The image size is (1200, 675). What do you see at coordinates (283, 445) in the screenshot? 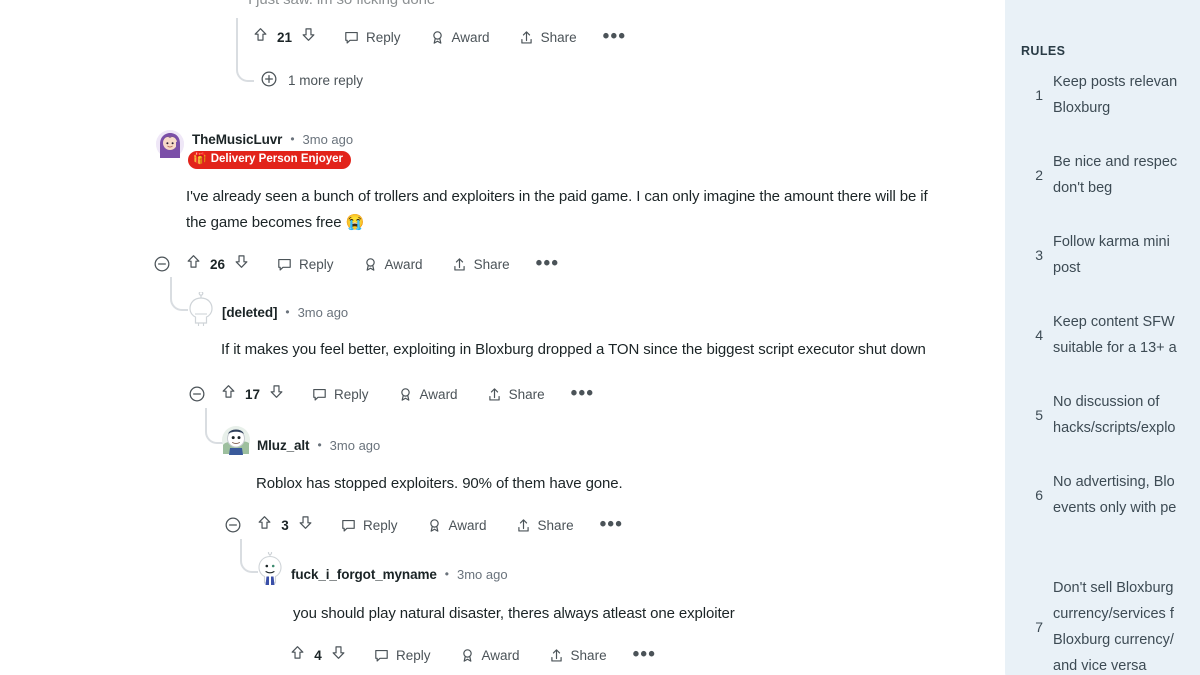
I see `author-name: Mluz_alt` at bounding box center [283, 445].